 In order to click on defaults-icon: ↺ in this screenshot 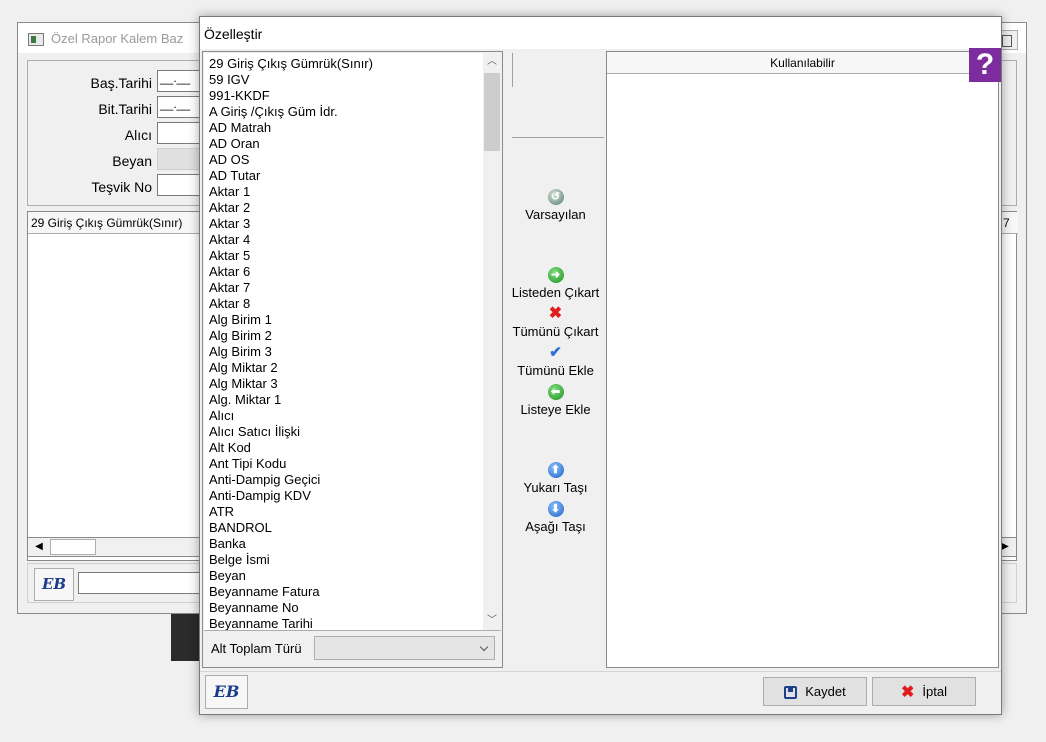, I will do `click(555, 197)`.